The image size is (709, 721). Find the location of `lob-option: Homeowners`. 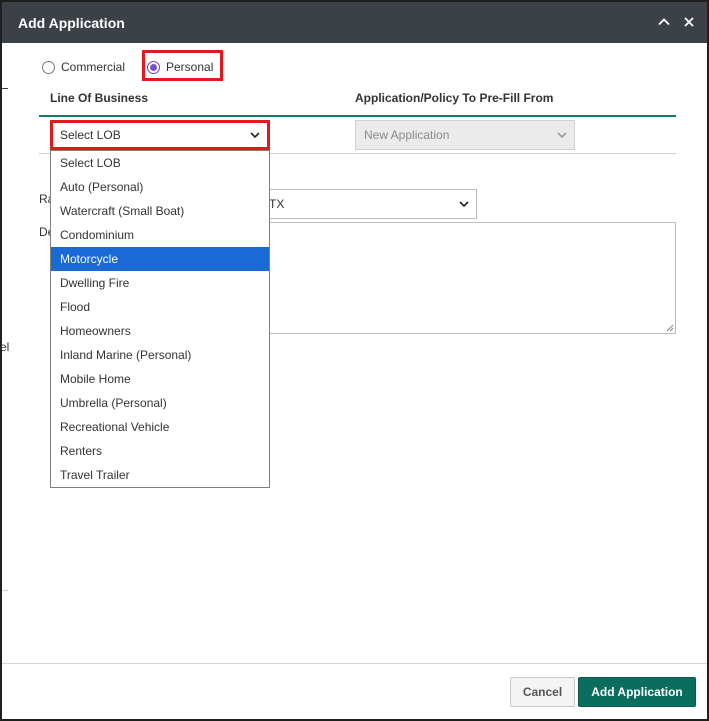

lob-option: Homeowners is located at coordinates (160, 331).